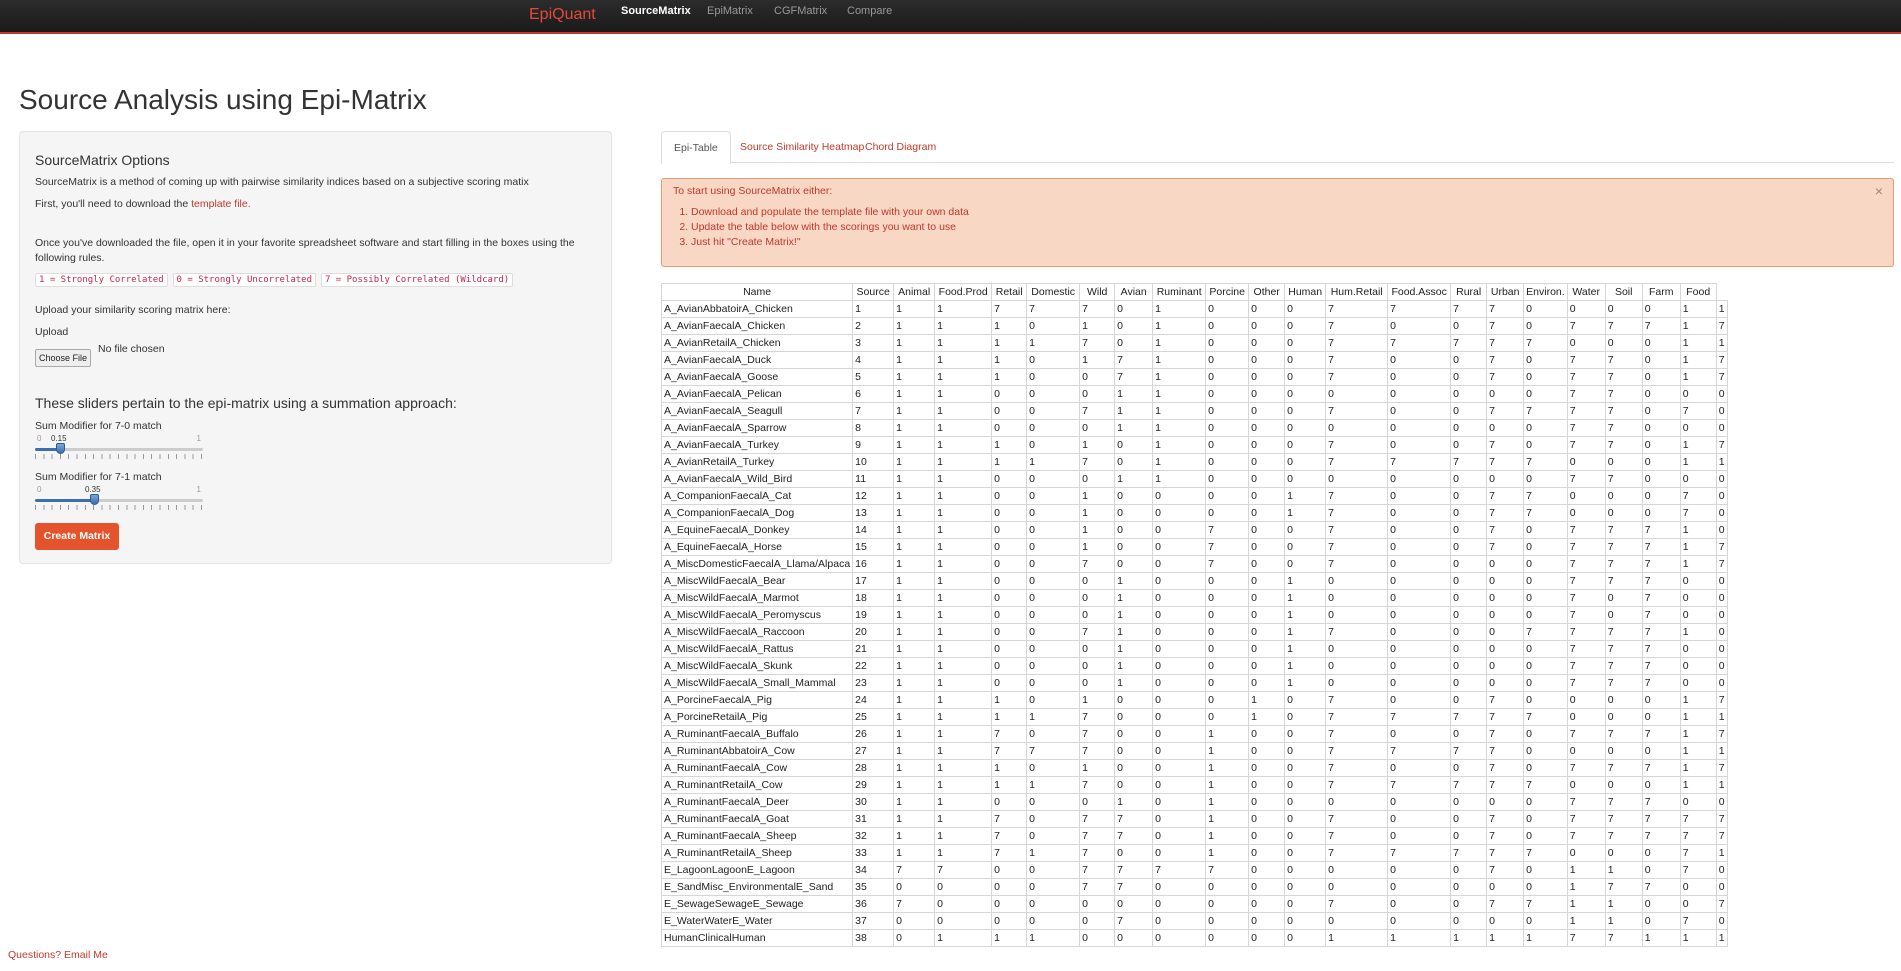 The width and height of the screenshot is (1901, 971). Describe the element at coordinates (656, 11) in the screenshot. I see `nav-sourcematrix: SourceMatrix` at that location.